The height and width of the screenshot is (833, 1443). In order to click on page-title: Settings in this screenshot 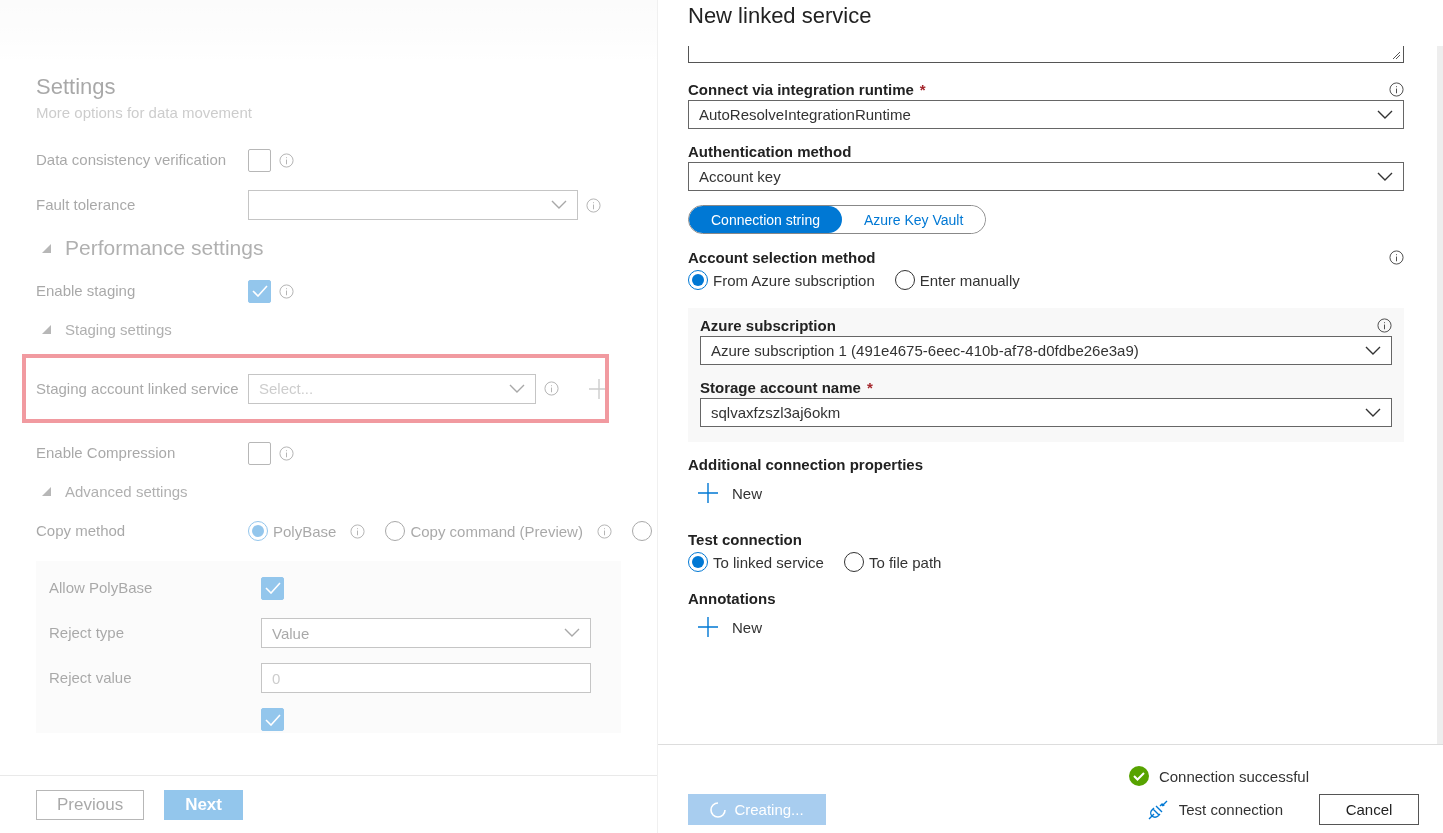, I will do `click(76, 87)`.